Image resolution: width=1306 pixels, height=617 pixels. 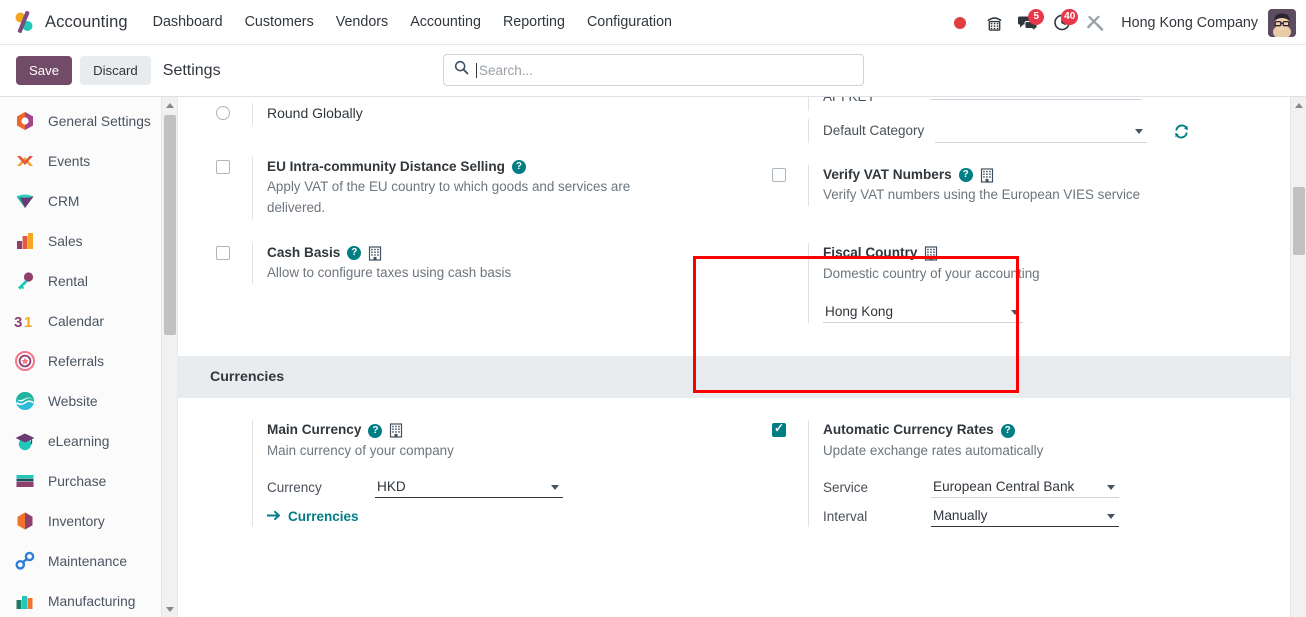 I want to click on cash-basis-checkbox, so click(x=223, y=252).